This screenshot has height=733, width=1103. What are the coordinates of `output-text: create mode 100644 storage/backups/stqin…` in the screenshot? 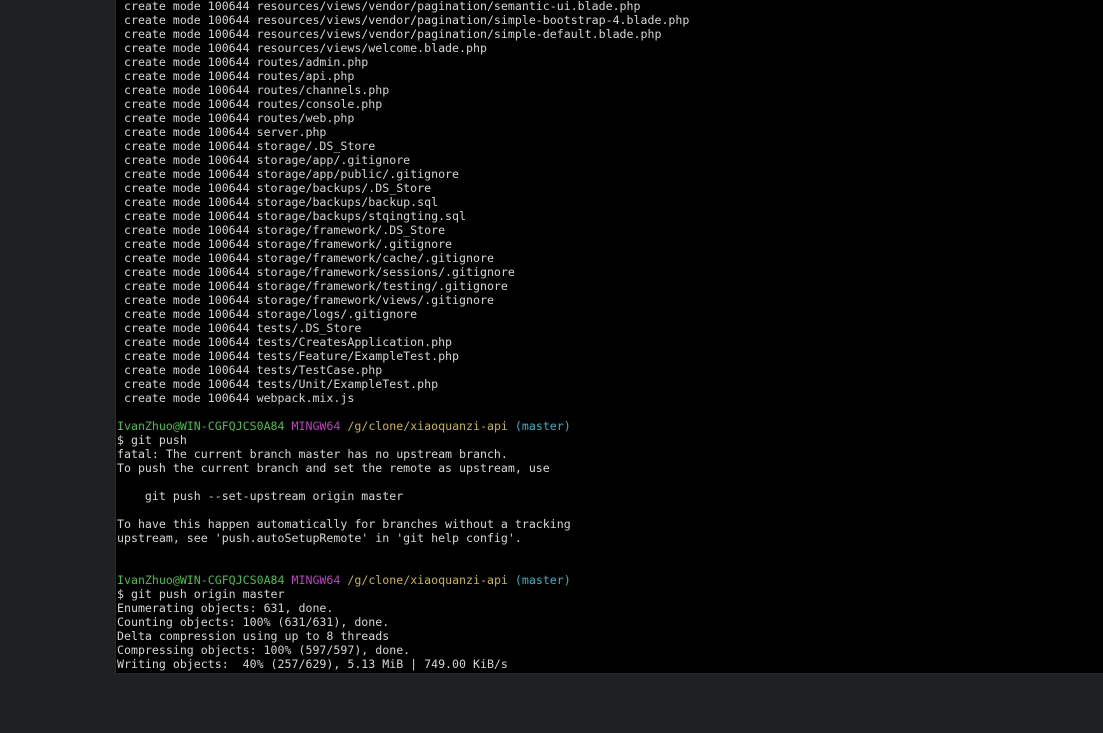 It's located at (292, 216).